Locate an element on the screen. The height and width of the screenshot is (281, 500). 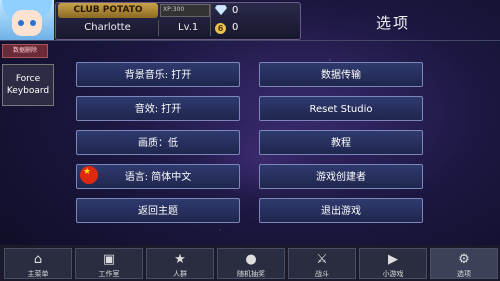
delete-data-button: 数据删除 is located at coordinates (25, 51).